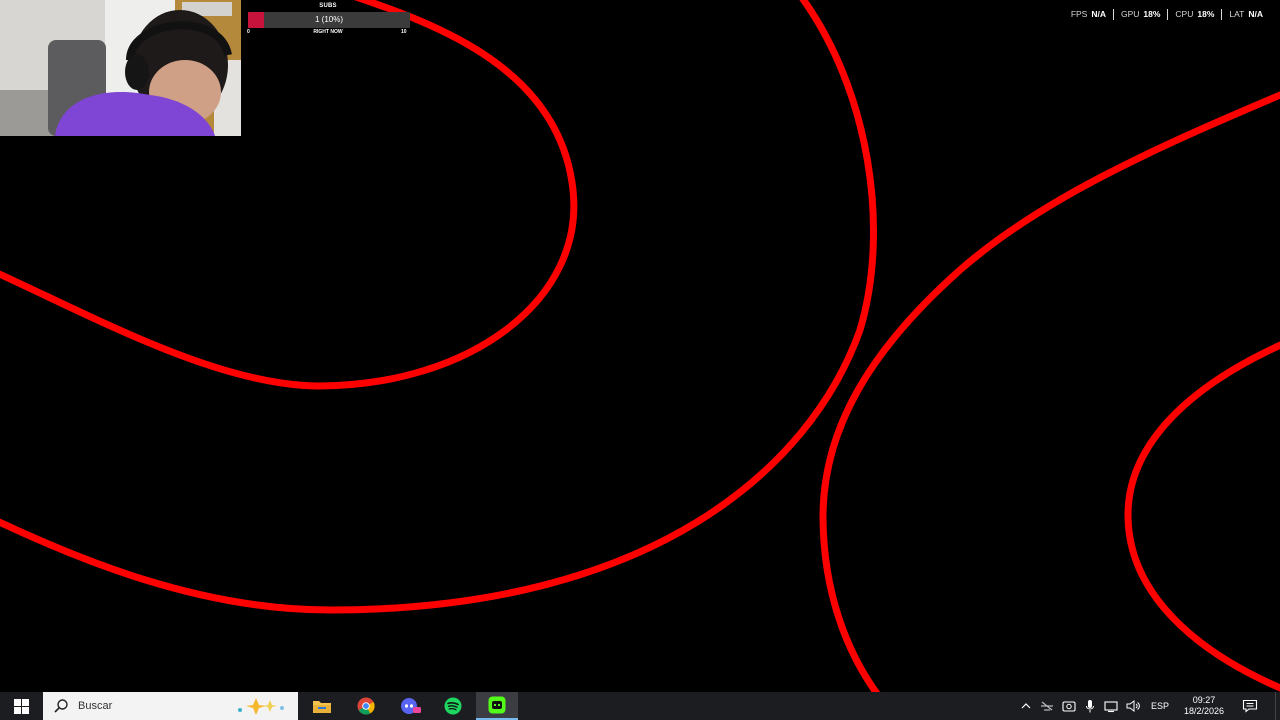 The height and width of the screenshot is (720, 1280). What do you see at coordinates (1184, 14) in the screenshot?
I see `perf-cpu-label: CPU` at bounding box center [1184, 14].